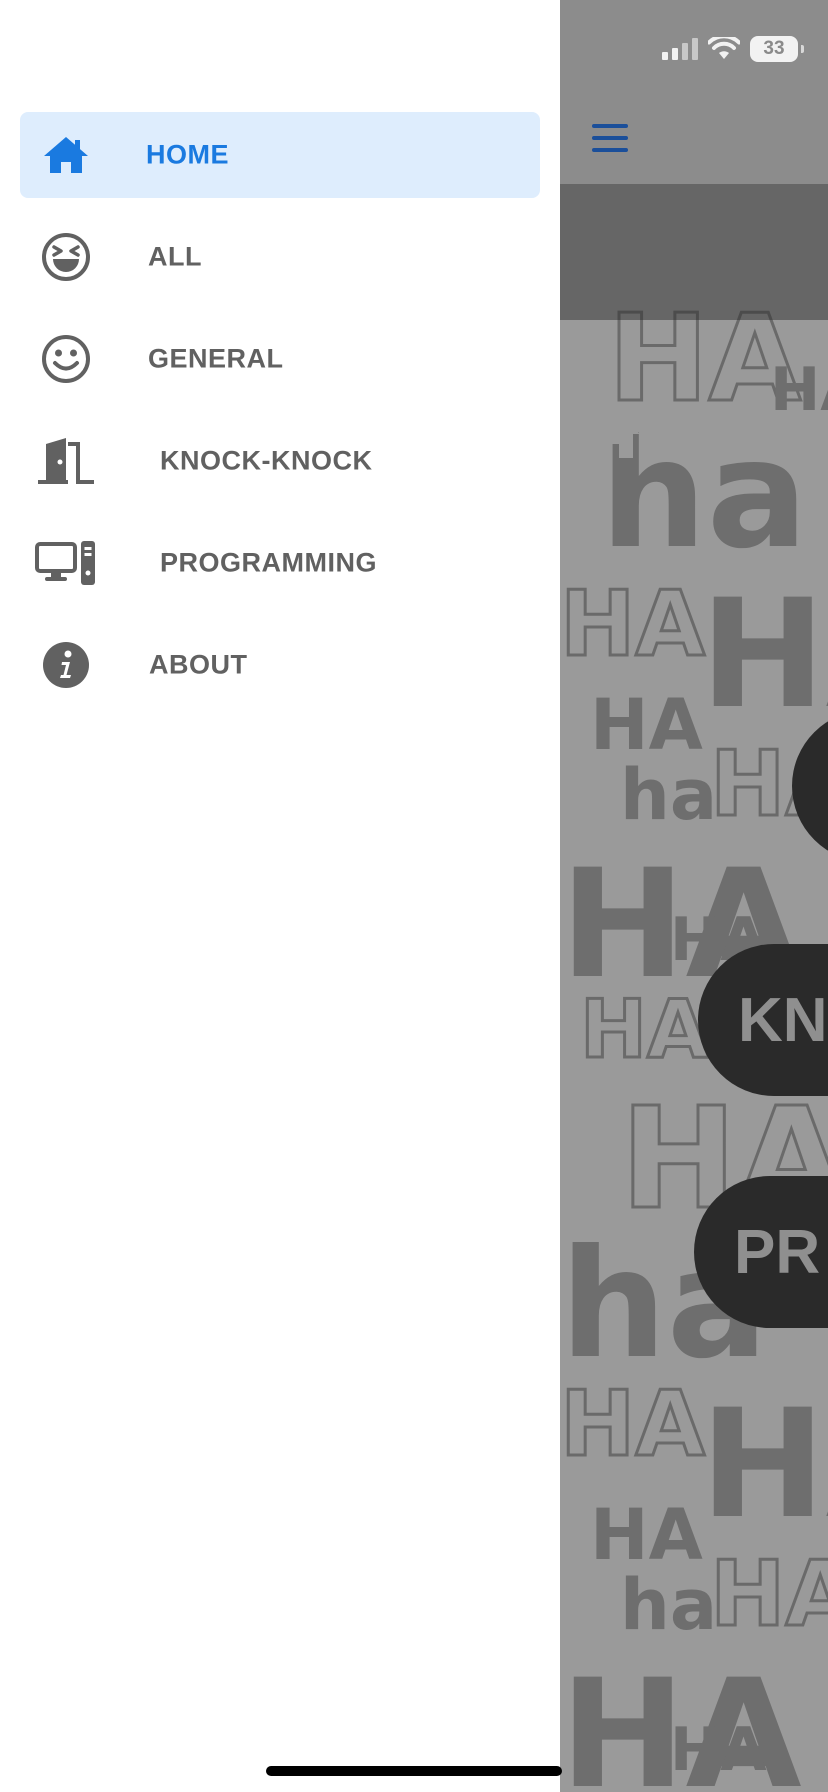 Image resolution: width=828 pixels, height=1792 pixels. What do you see at coordinates (66, 665) in the screenshot?
I see `info-icon` at bounding box center [66, 665].